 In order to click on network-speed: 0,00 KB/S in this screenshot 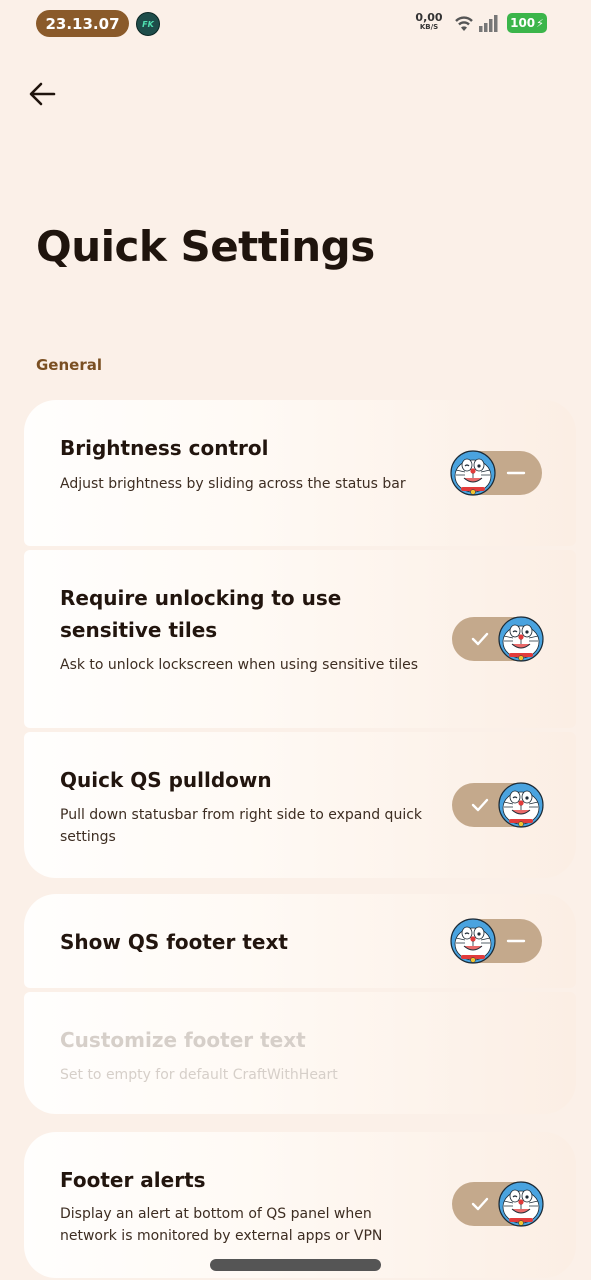, I will do `click(429, 22)`.